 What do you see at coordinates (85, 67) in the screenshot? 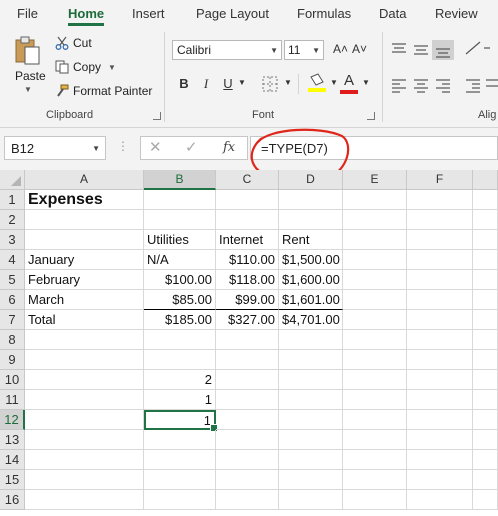
I see `copy-button: Copy ▼` at bounding box center [85, 67].